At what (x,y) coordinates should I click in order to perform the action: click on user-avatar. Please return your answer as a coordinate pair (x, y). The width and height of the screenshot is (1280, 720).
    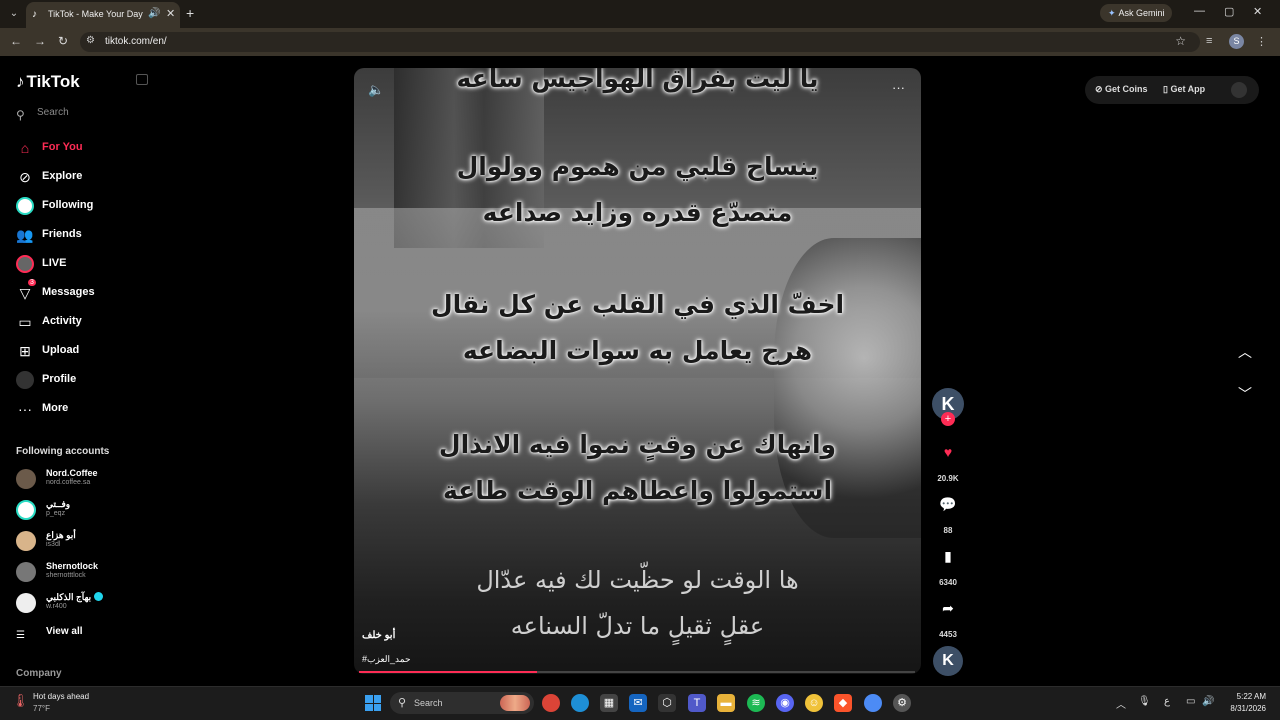
    Looking at the image, I should click on (1239, 90).